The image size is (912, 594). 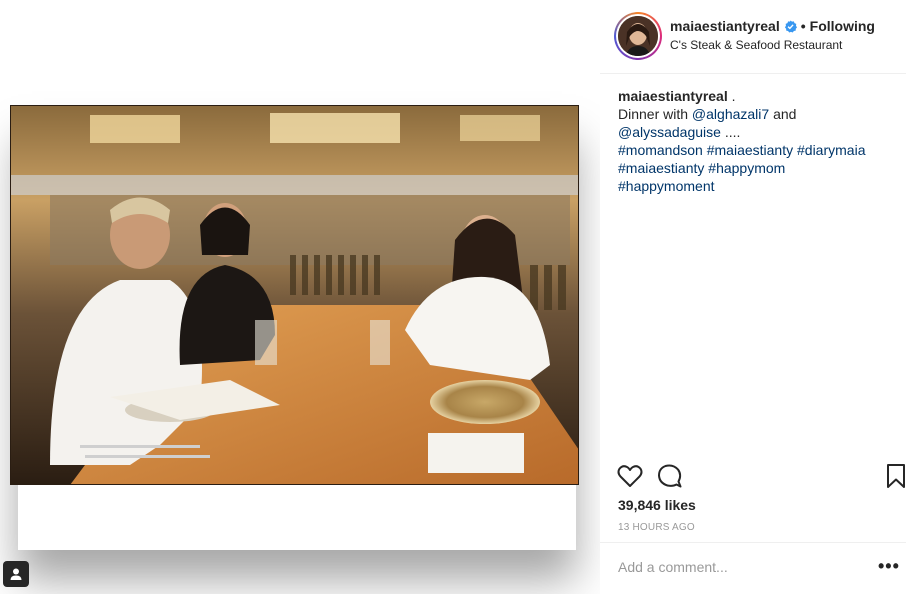 What do you see at coordinates (653, 114) in the screenshot?
I see `caption-text-dinner: Dinner with` at bounding box center [653, 114].